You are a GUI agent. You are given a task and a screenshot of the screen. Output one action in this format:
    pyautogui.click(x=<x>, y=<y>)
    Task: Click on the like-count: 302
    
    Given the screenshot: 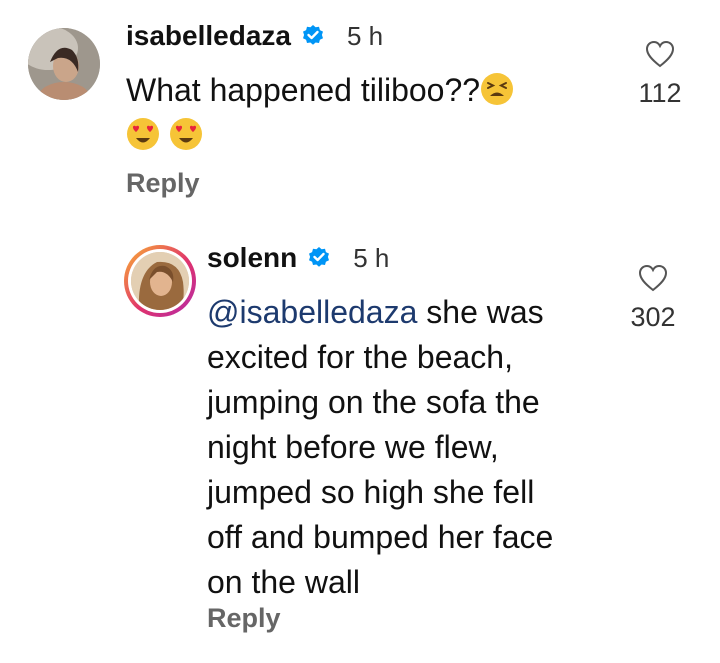 What is the action you would take?
    pyautogui.click(x=653, y=317)
    